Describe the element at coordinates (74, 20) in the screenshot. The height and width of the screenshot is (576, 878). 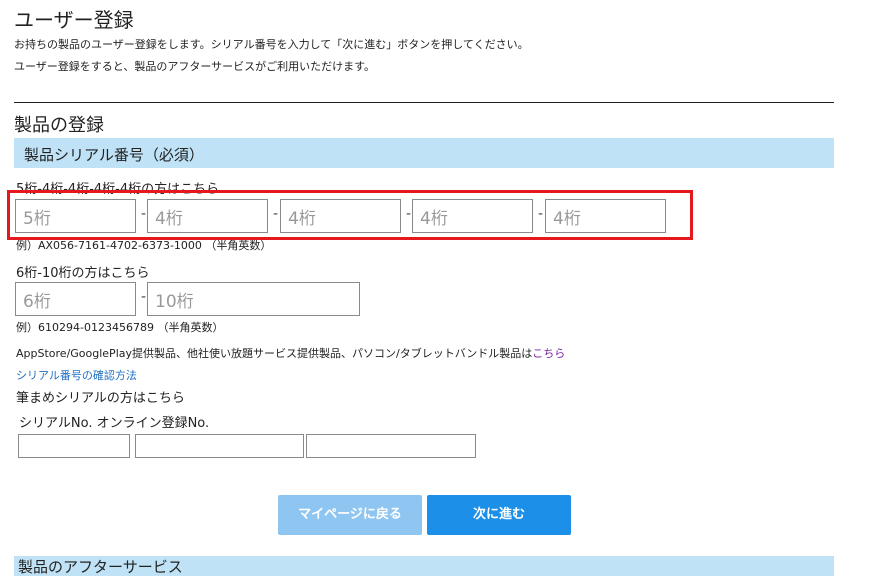
I see `page-title: ユーザー登録` at that location.